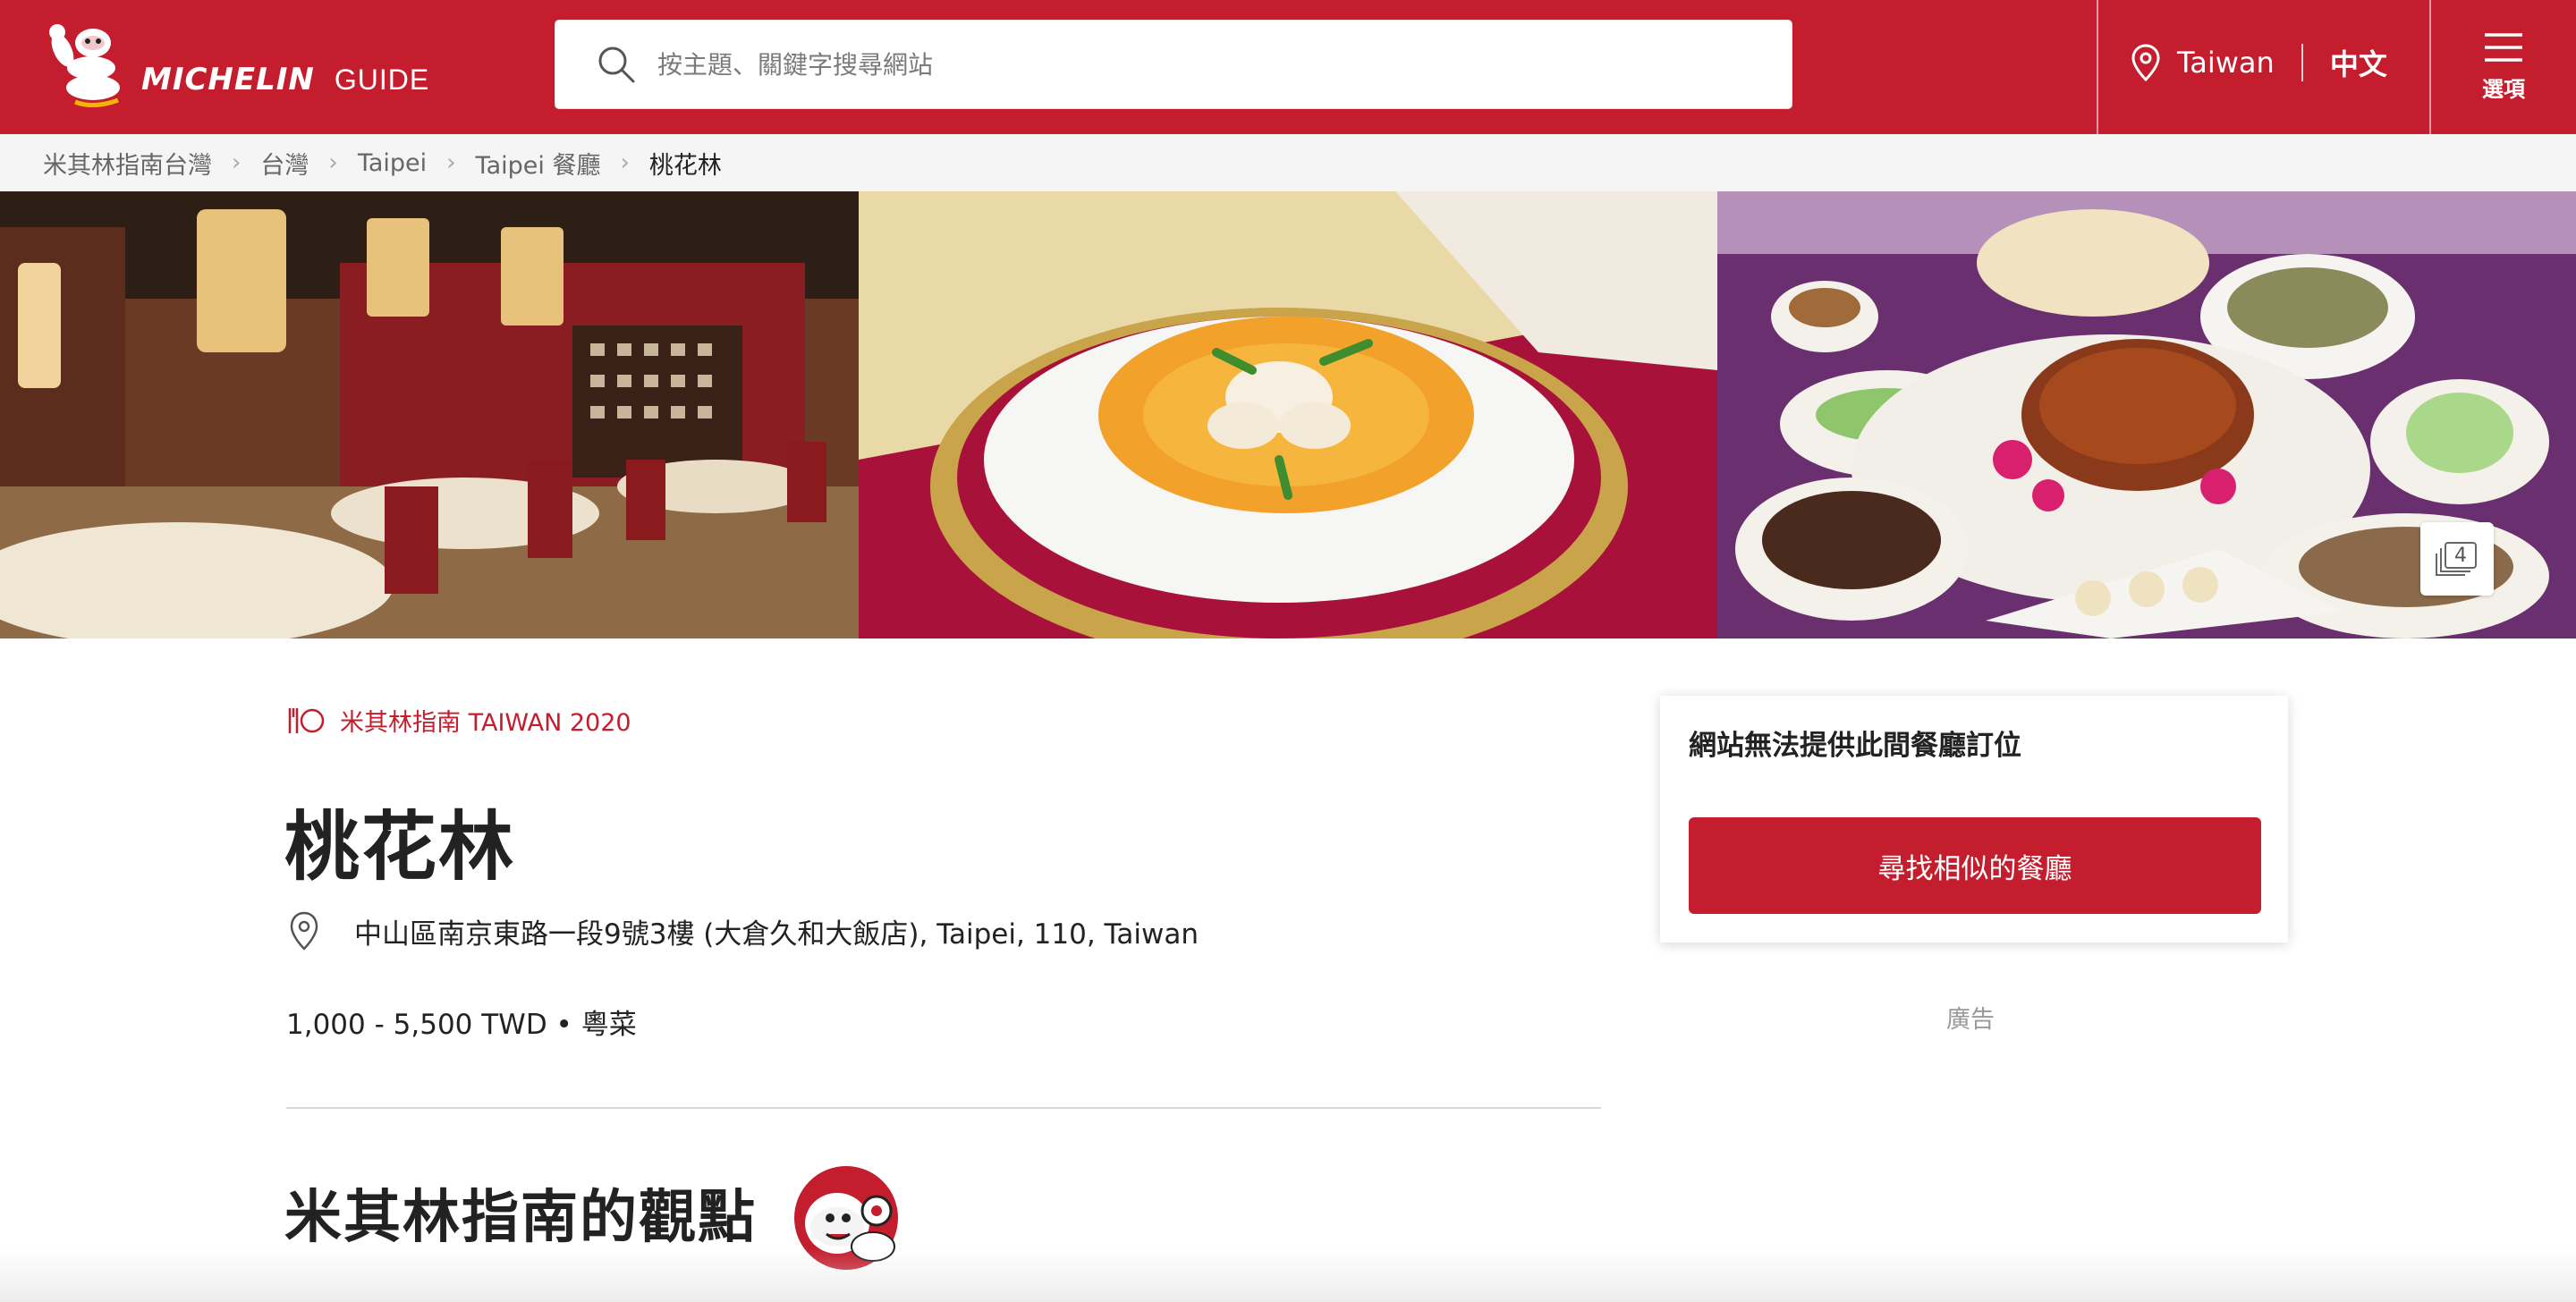  I want to click on breadcrumb-link-taipei: Taipei, so click(392, 163).